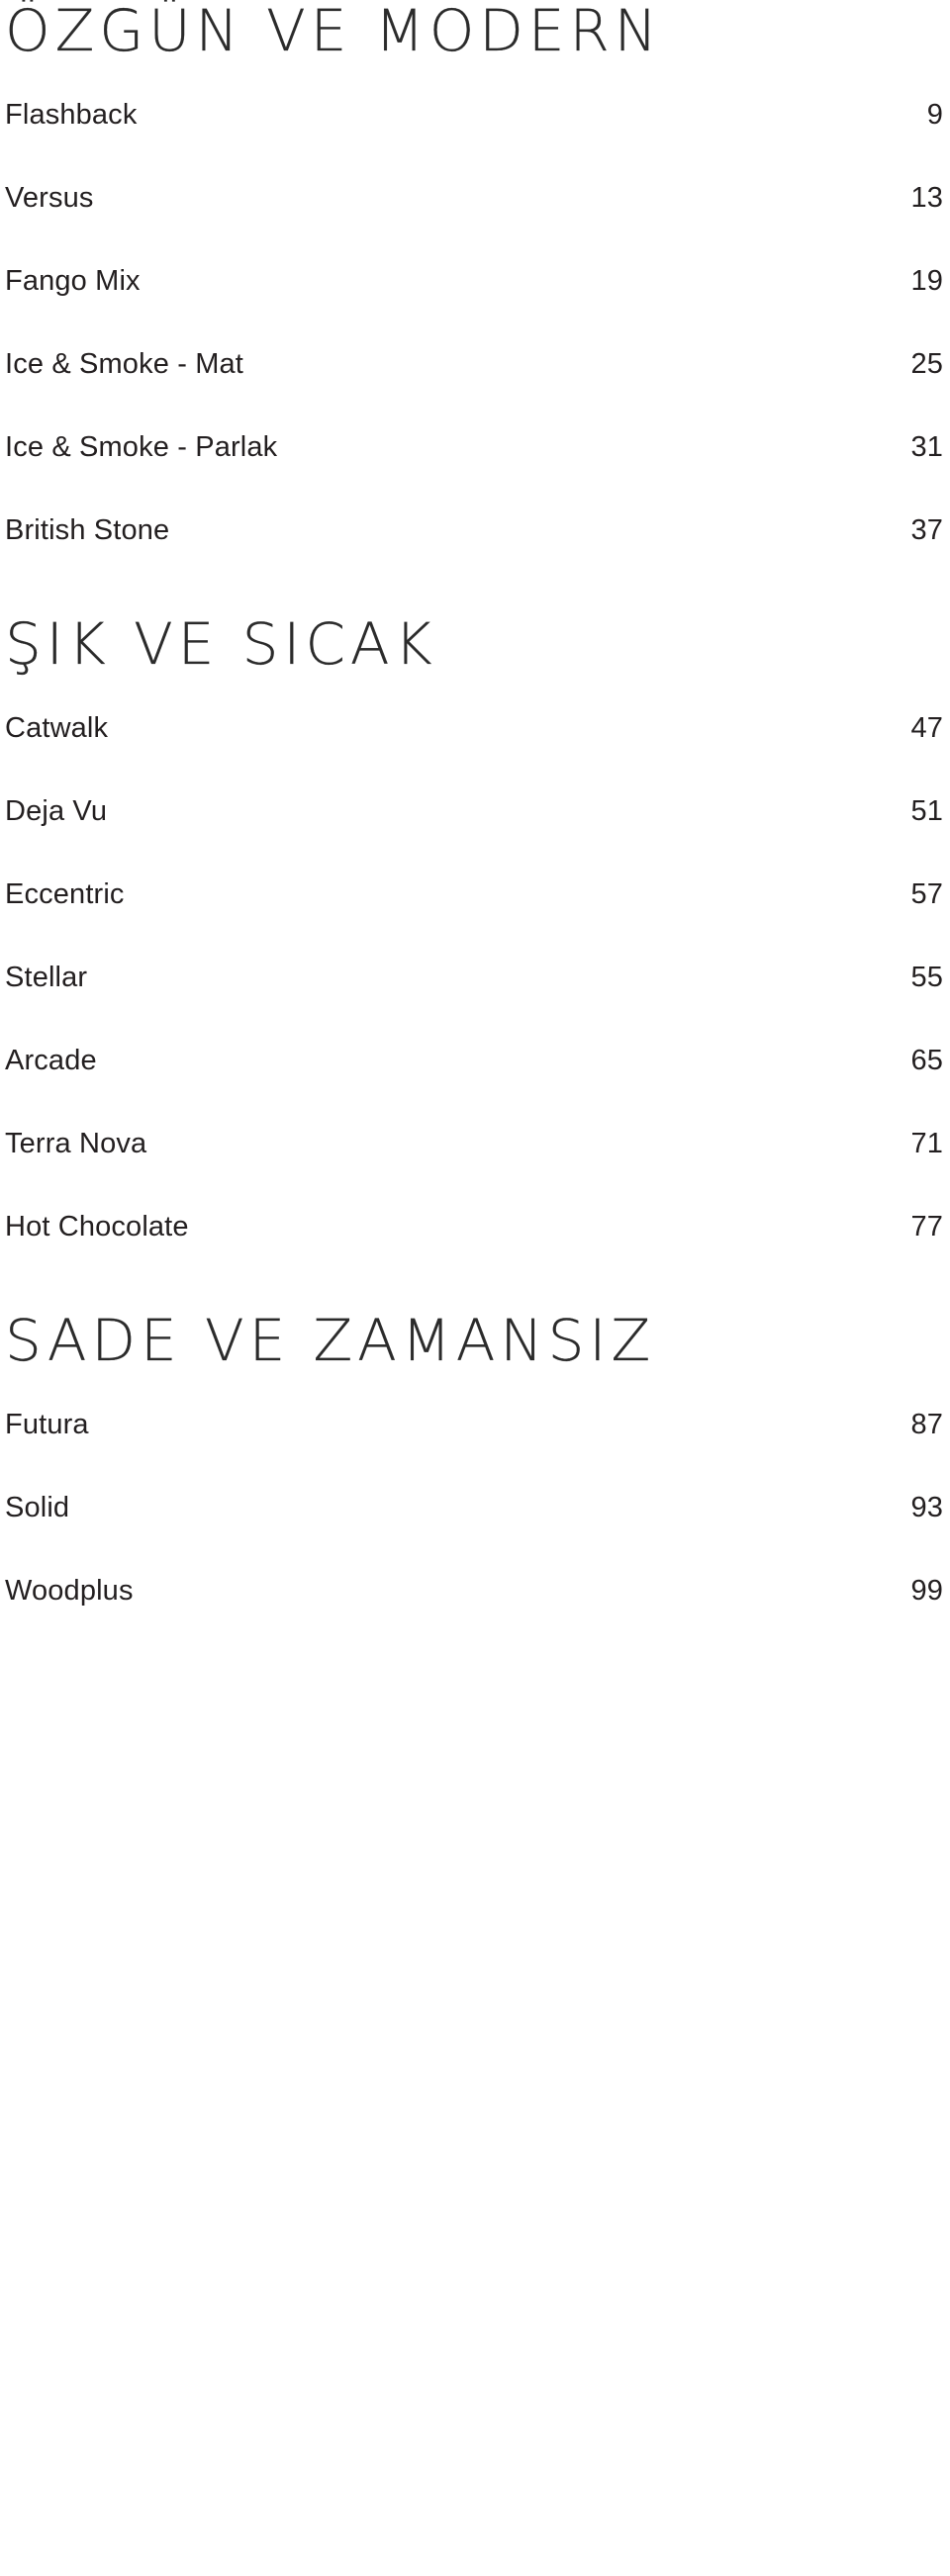 The width and height of the screenshot is (950, 2576). What do you see at coordinates (474, 197) in the screenshot?
I see `toc-entry: Versus 13` at bounding box center [474, 197].